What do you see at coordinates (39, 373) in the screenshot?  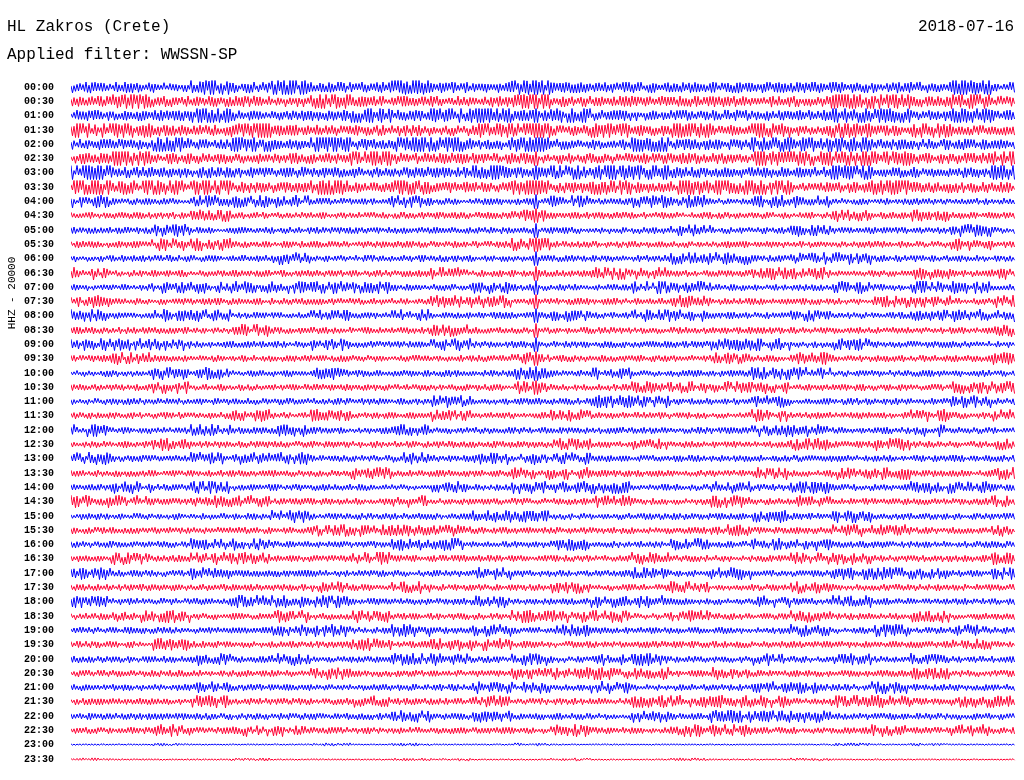 I see `time-label: 10:00` at bounding box center [39, 373].